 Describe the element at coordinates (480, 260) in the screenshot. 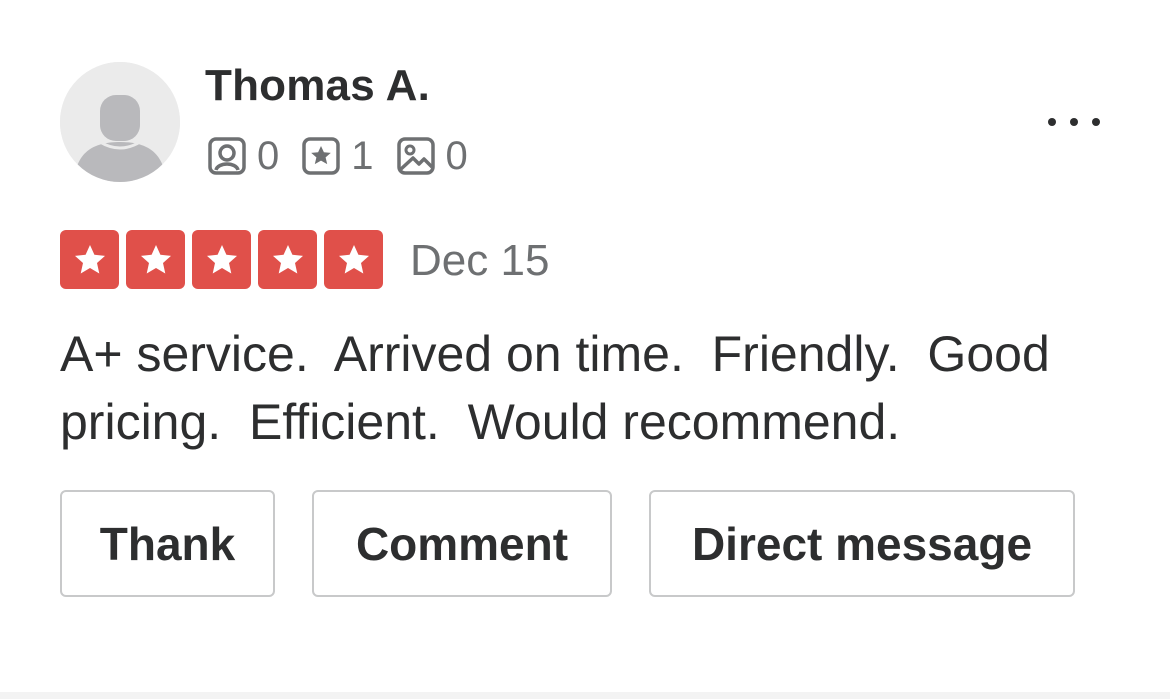

I see `review-date: Dec 15` at that location.